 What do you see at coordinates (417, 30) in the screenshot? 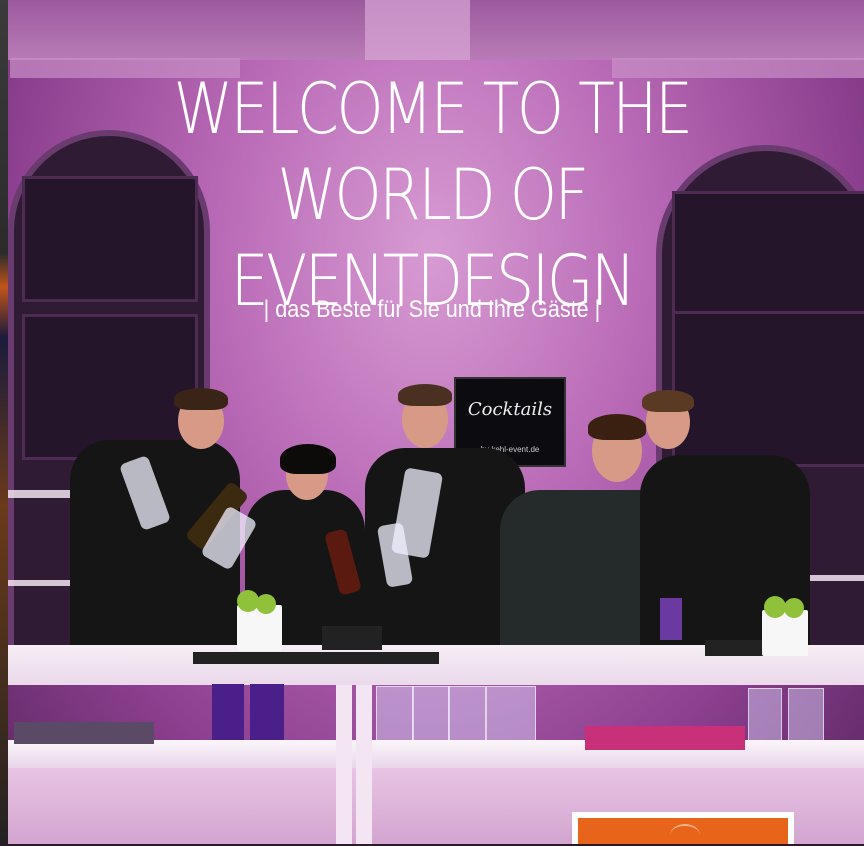
I see `ceiling-light` at bounding box center [417, 30].